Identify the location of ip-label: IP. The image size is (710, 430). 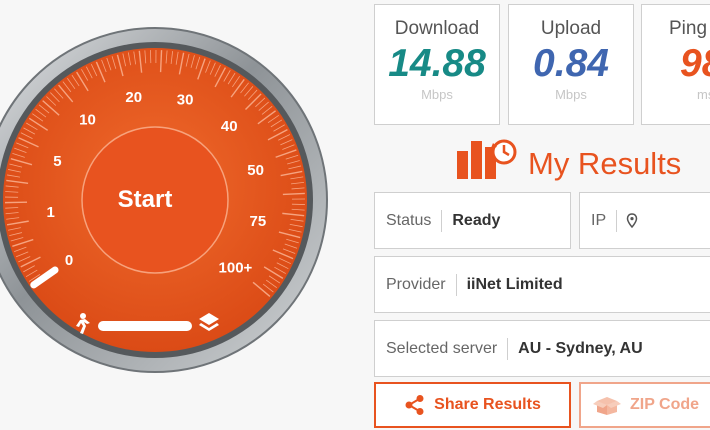
(599, 220).